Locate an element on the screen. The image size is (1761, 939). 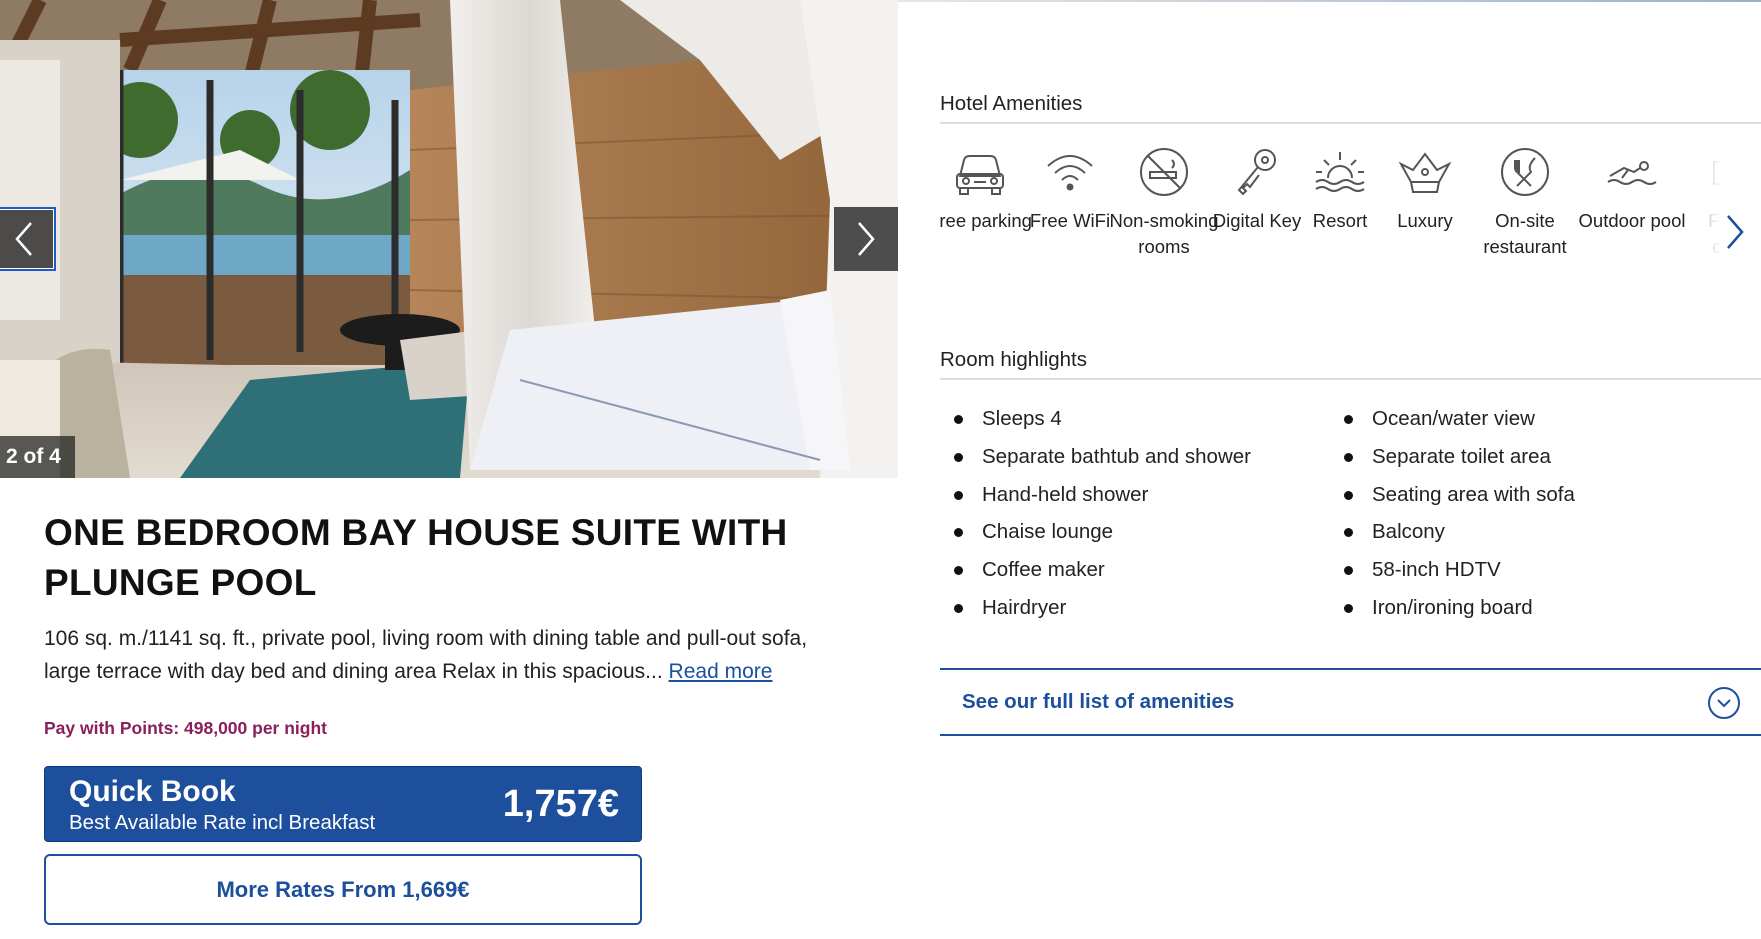
top-divider is located at coordinates (1329, 1).